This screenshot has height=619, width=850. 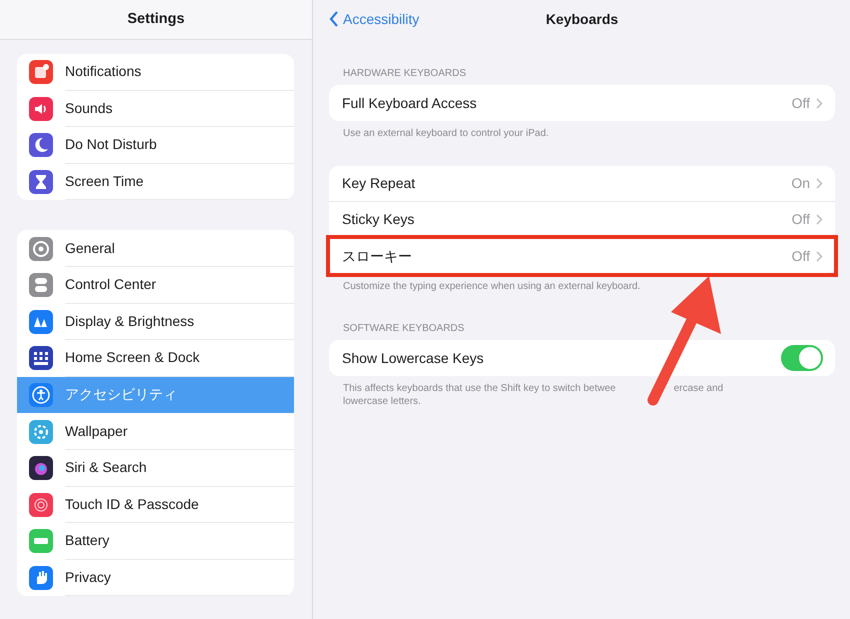 I want to click on sidebar-item: Do Not Disturb, so click(x=155, y=145).